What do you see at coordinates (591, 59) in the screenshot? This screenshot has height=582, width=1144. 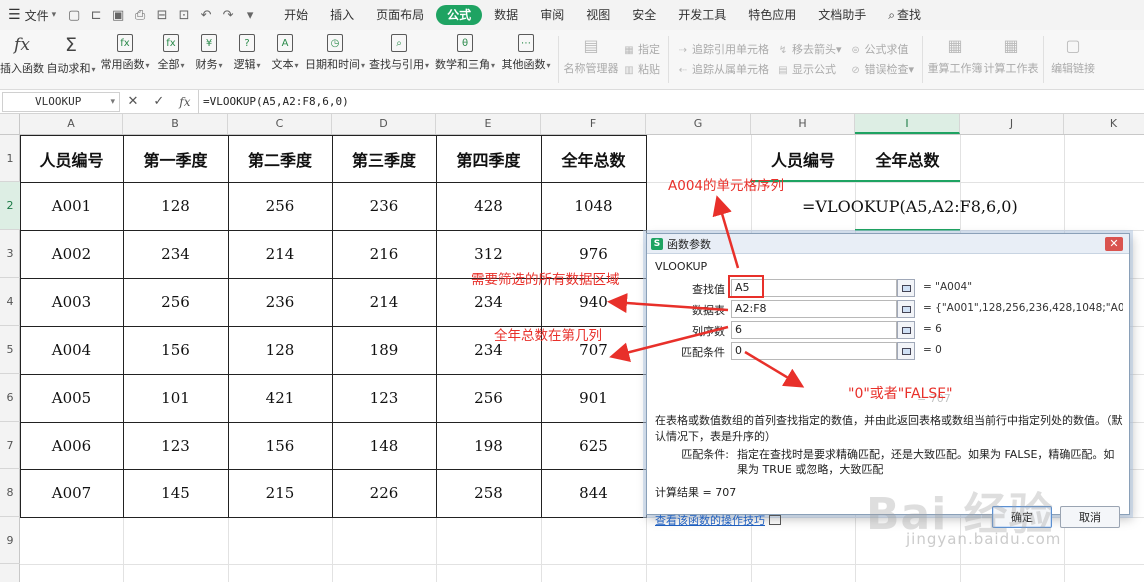 I see `name-manager-button: ▤ 名称管理器` at bounding box center [591, 59].